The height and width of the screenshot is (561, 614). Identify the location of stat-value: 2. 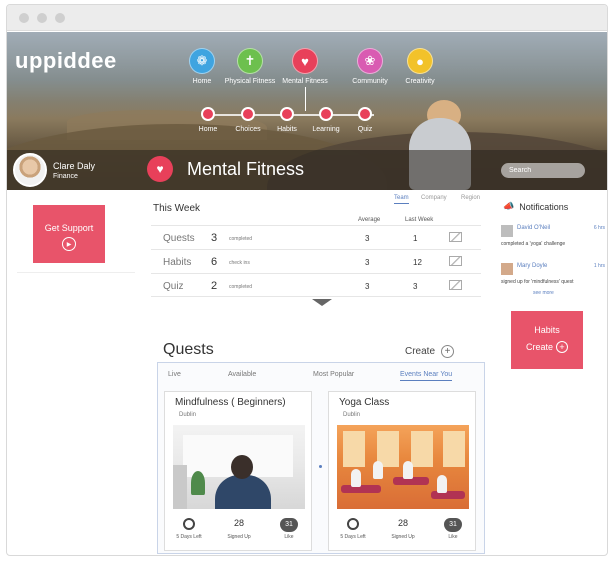
(214, 286).